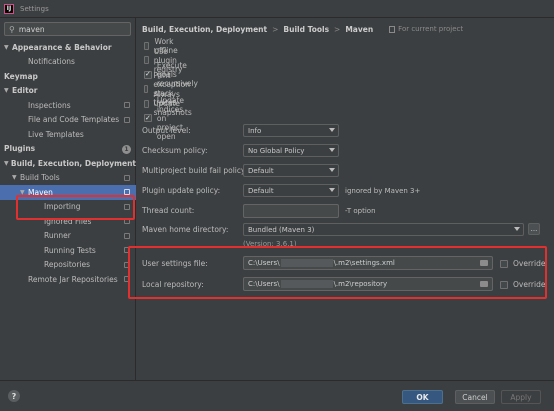 The width and height of the screenshot is (554, 411). What do you see at coordinates (291, 170) in the screenshot?
I see `fail-policy-dropdown: Default` at bounding box center [291, 170].